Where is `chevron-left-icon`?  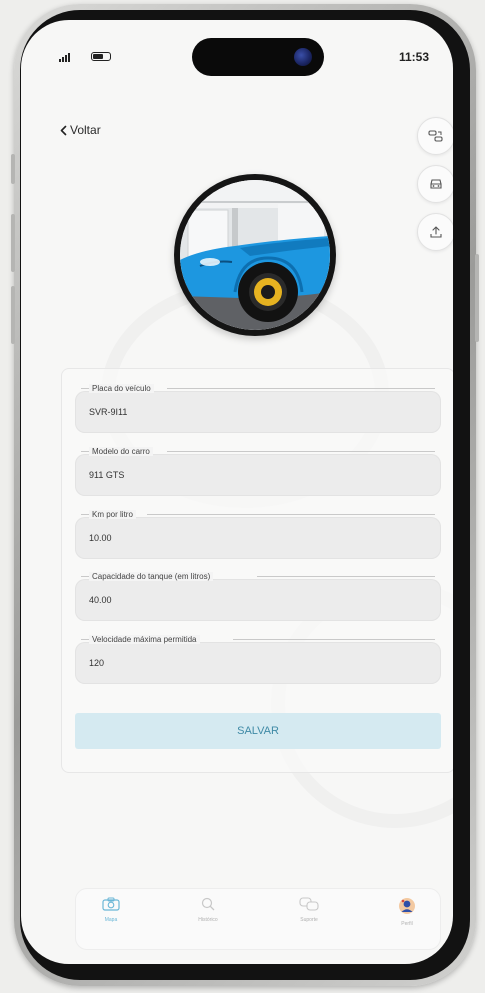 chevron-left-icon is located at coordinates (63, 130).